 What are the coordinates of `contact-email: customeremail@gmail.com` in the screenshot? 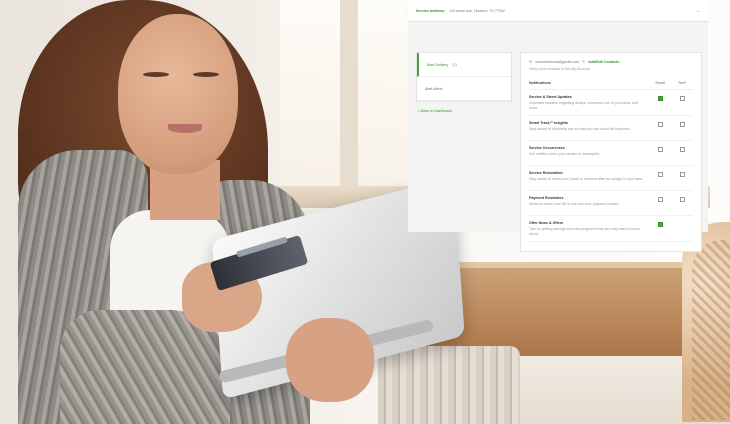 It's located at (557, 61).